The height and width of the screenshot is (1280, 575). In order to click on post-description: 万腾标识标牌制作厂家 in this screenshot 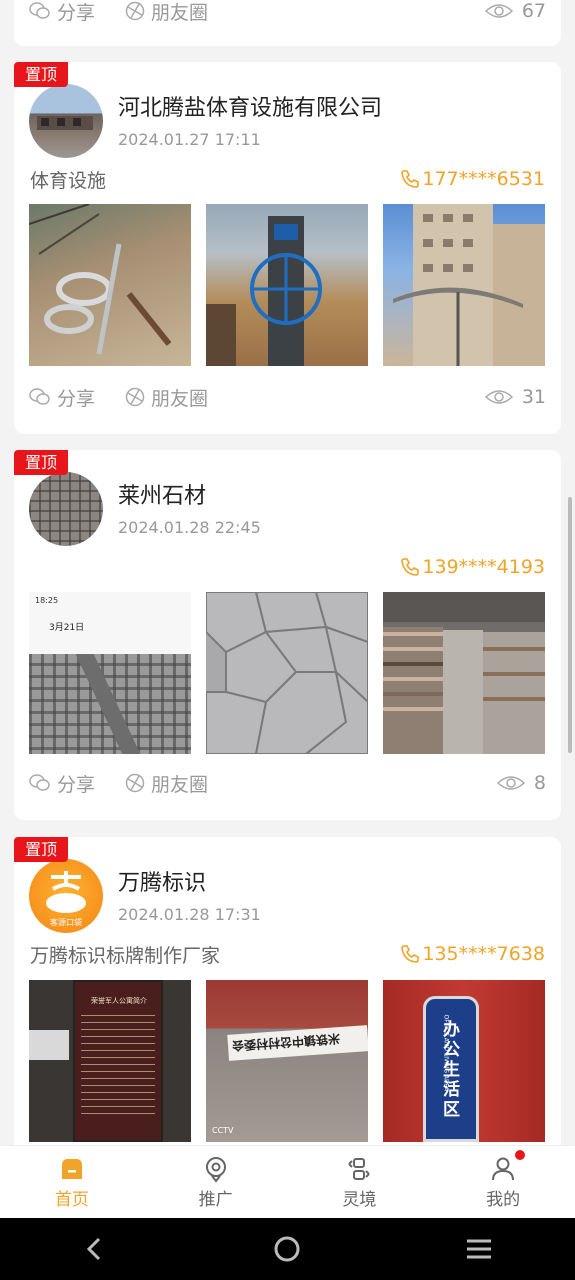, I will do `click(125, 956)`.